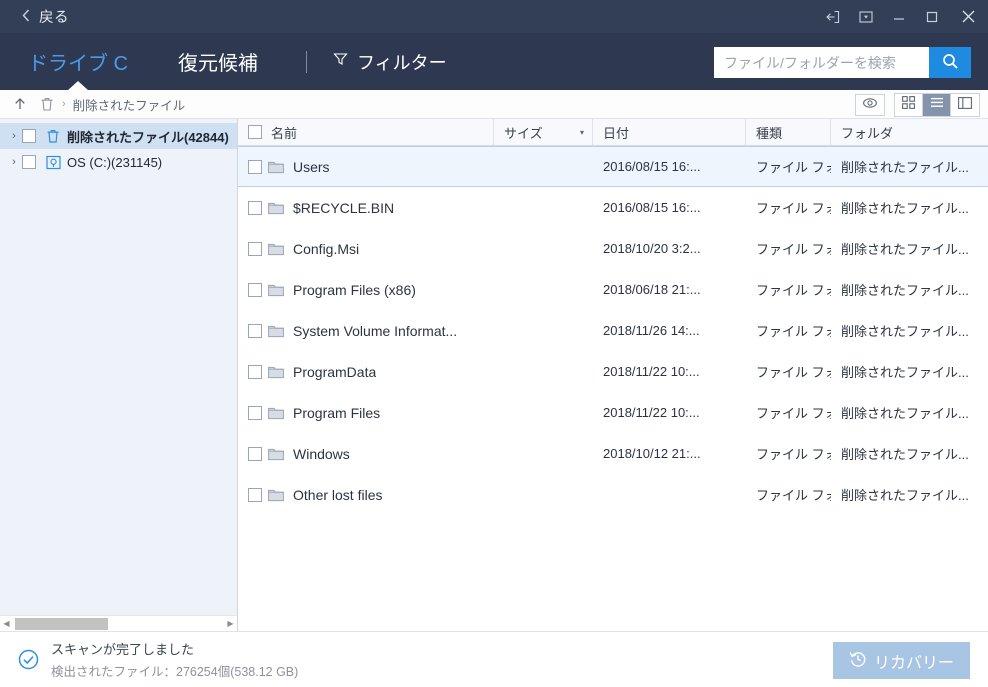 This screenshot has width=988, height=687. I want to click on tab-recovery-candidates-label: 復元候補, so click(218, 64).